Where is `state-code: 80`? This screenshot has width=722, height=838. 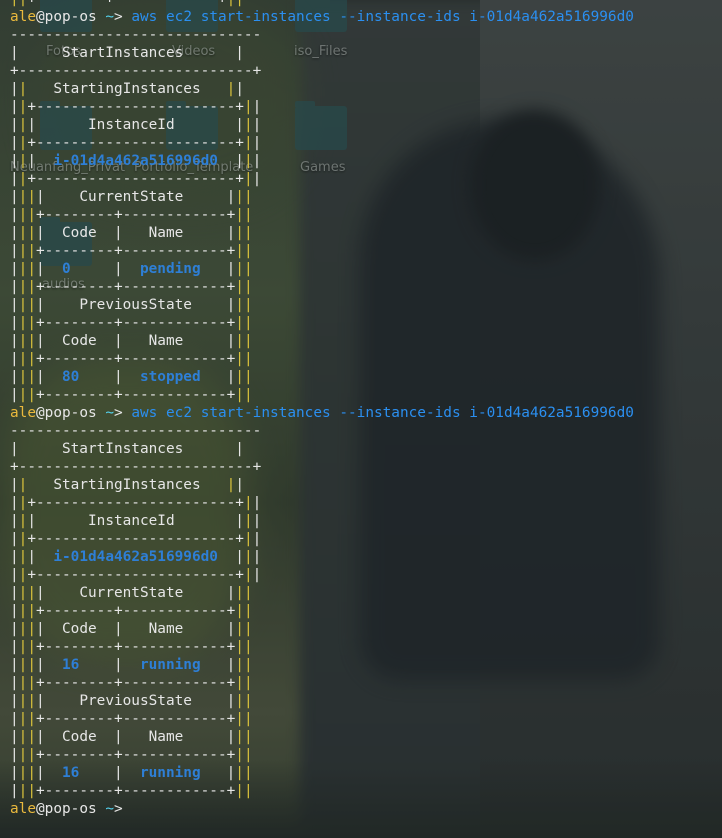
state-code: 80 is located at coordinates (71, 377).